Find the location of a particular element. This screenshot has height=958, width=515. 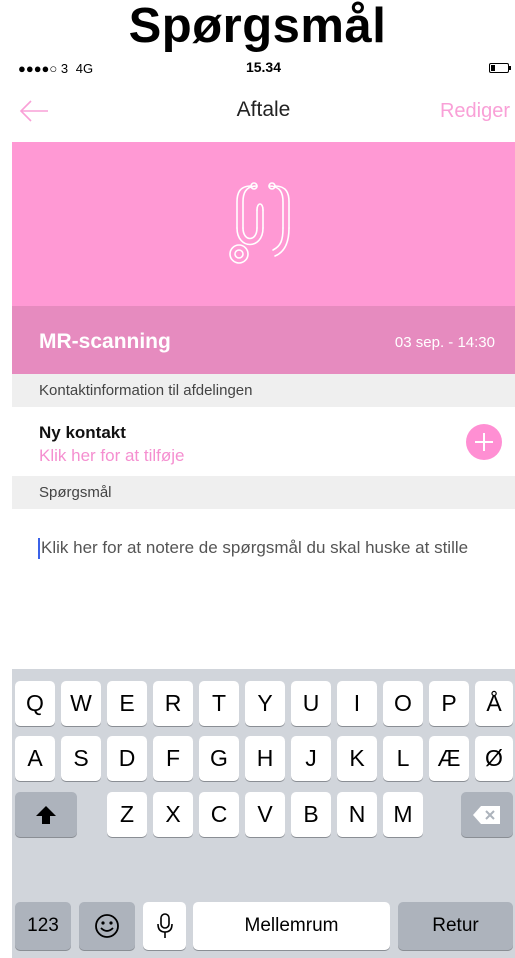

backspace-icon is located at coordinates (486, 814).